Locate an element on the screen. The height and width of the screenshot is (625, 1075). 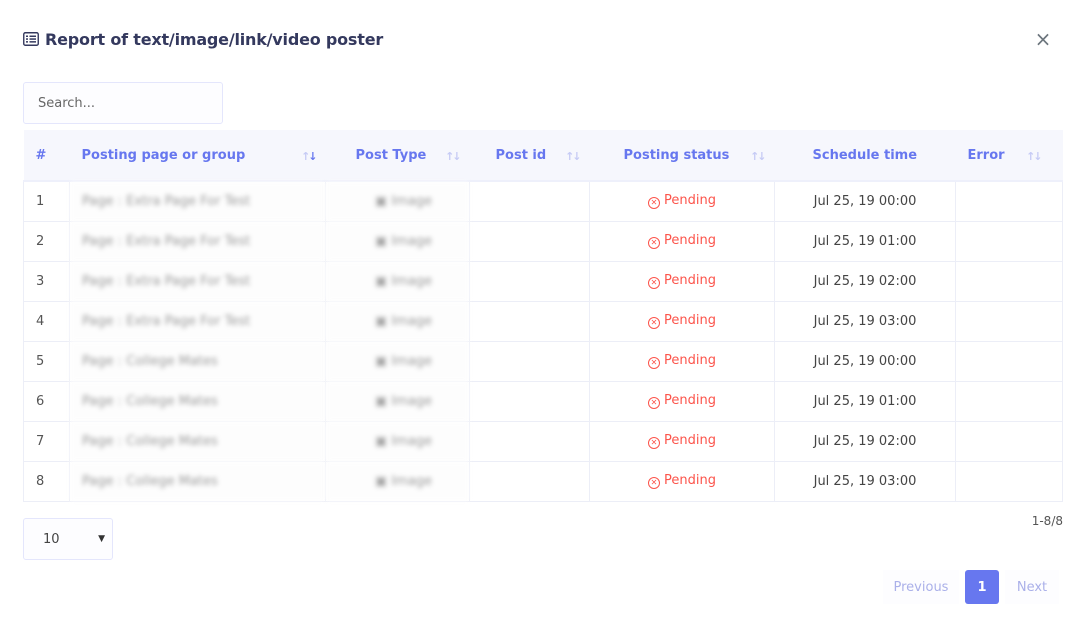
modal-header: Report of text/image/link/video poster × is located at coordinates (539, 39).